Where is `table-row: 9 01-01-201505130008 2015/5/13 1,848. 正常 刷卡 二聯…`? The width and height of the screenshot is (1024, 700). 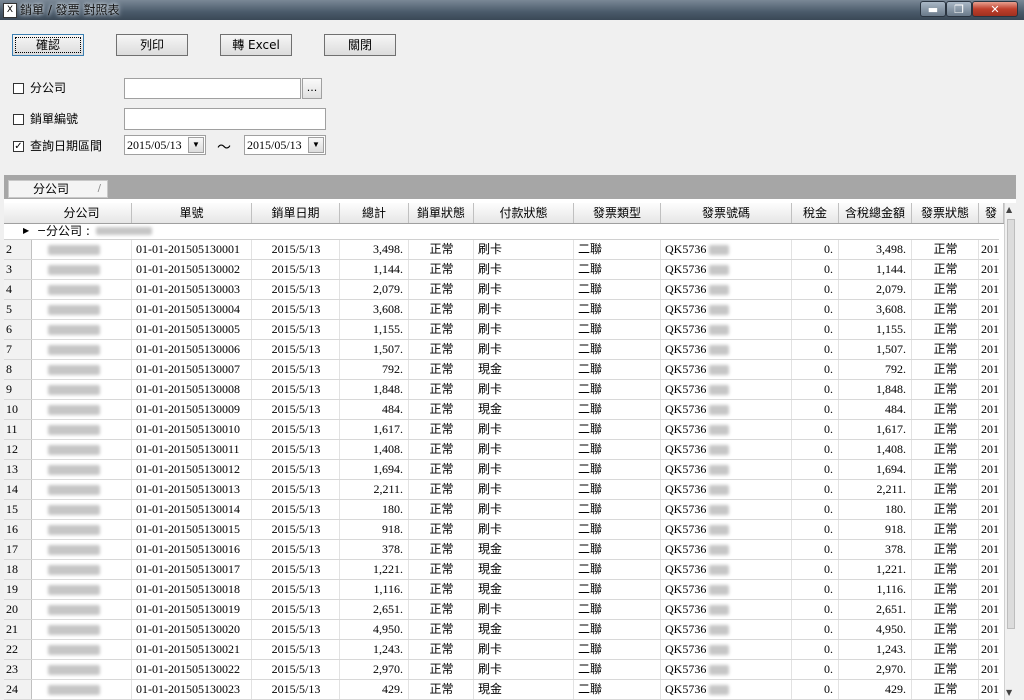 table-row: 9 01-01-201505130008 2015/5/13 1,848. 正常 刷卡 二聯… is located at coordinates (501, 390).